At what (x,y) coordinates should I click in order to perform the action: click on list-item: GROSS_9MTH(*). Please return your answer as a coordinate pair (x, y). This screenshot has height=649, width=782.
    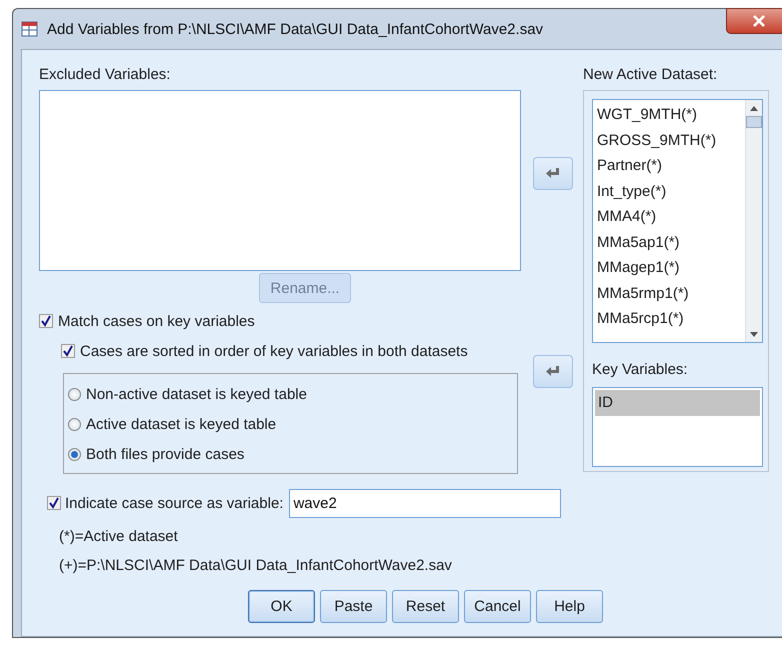
    Looking at the image, I should click on (671, 140).